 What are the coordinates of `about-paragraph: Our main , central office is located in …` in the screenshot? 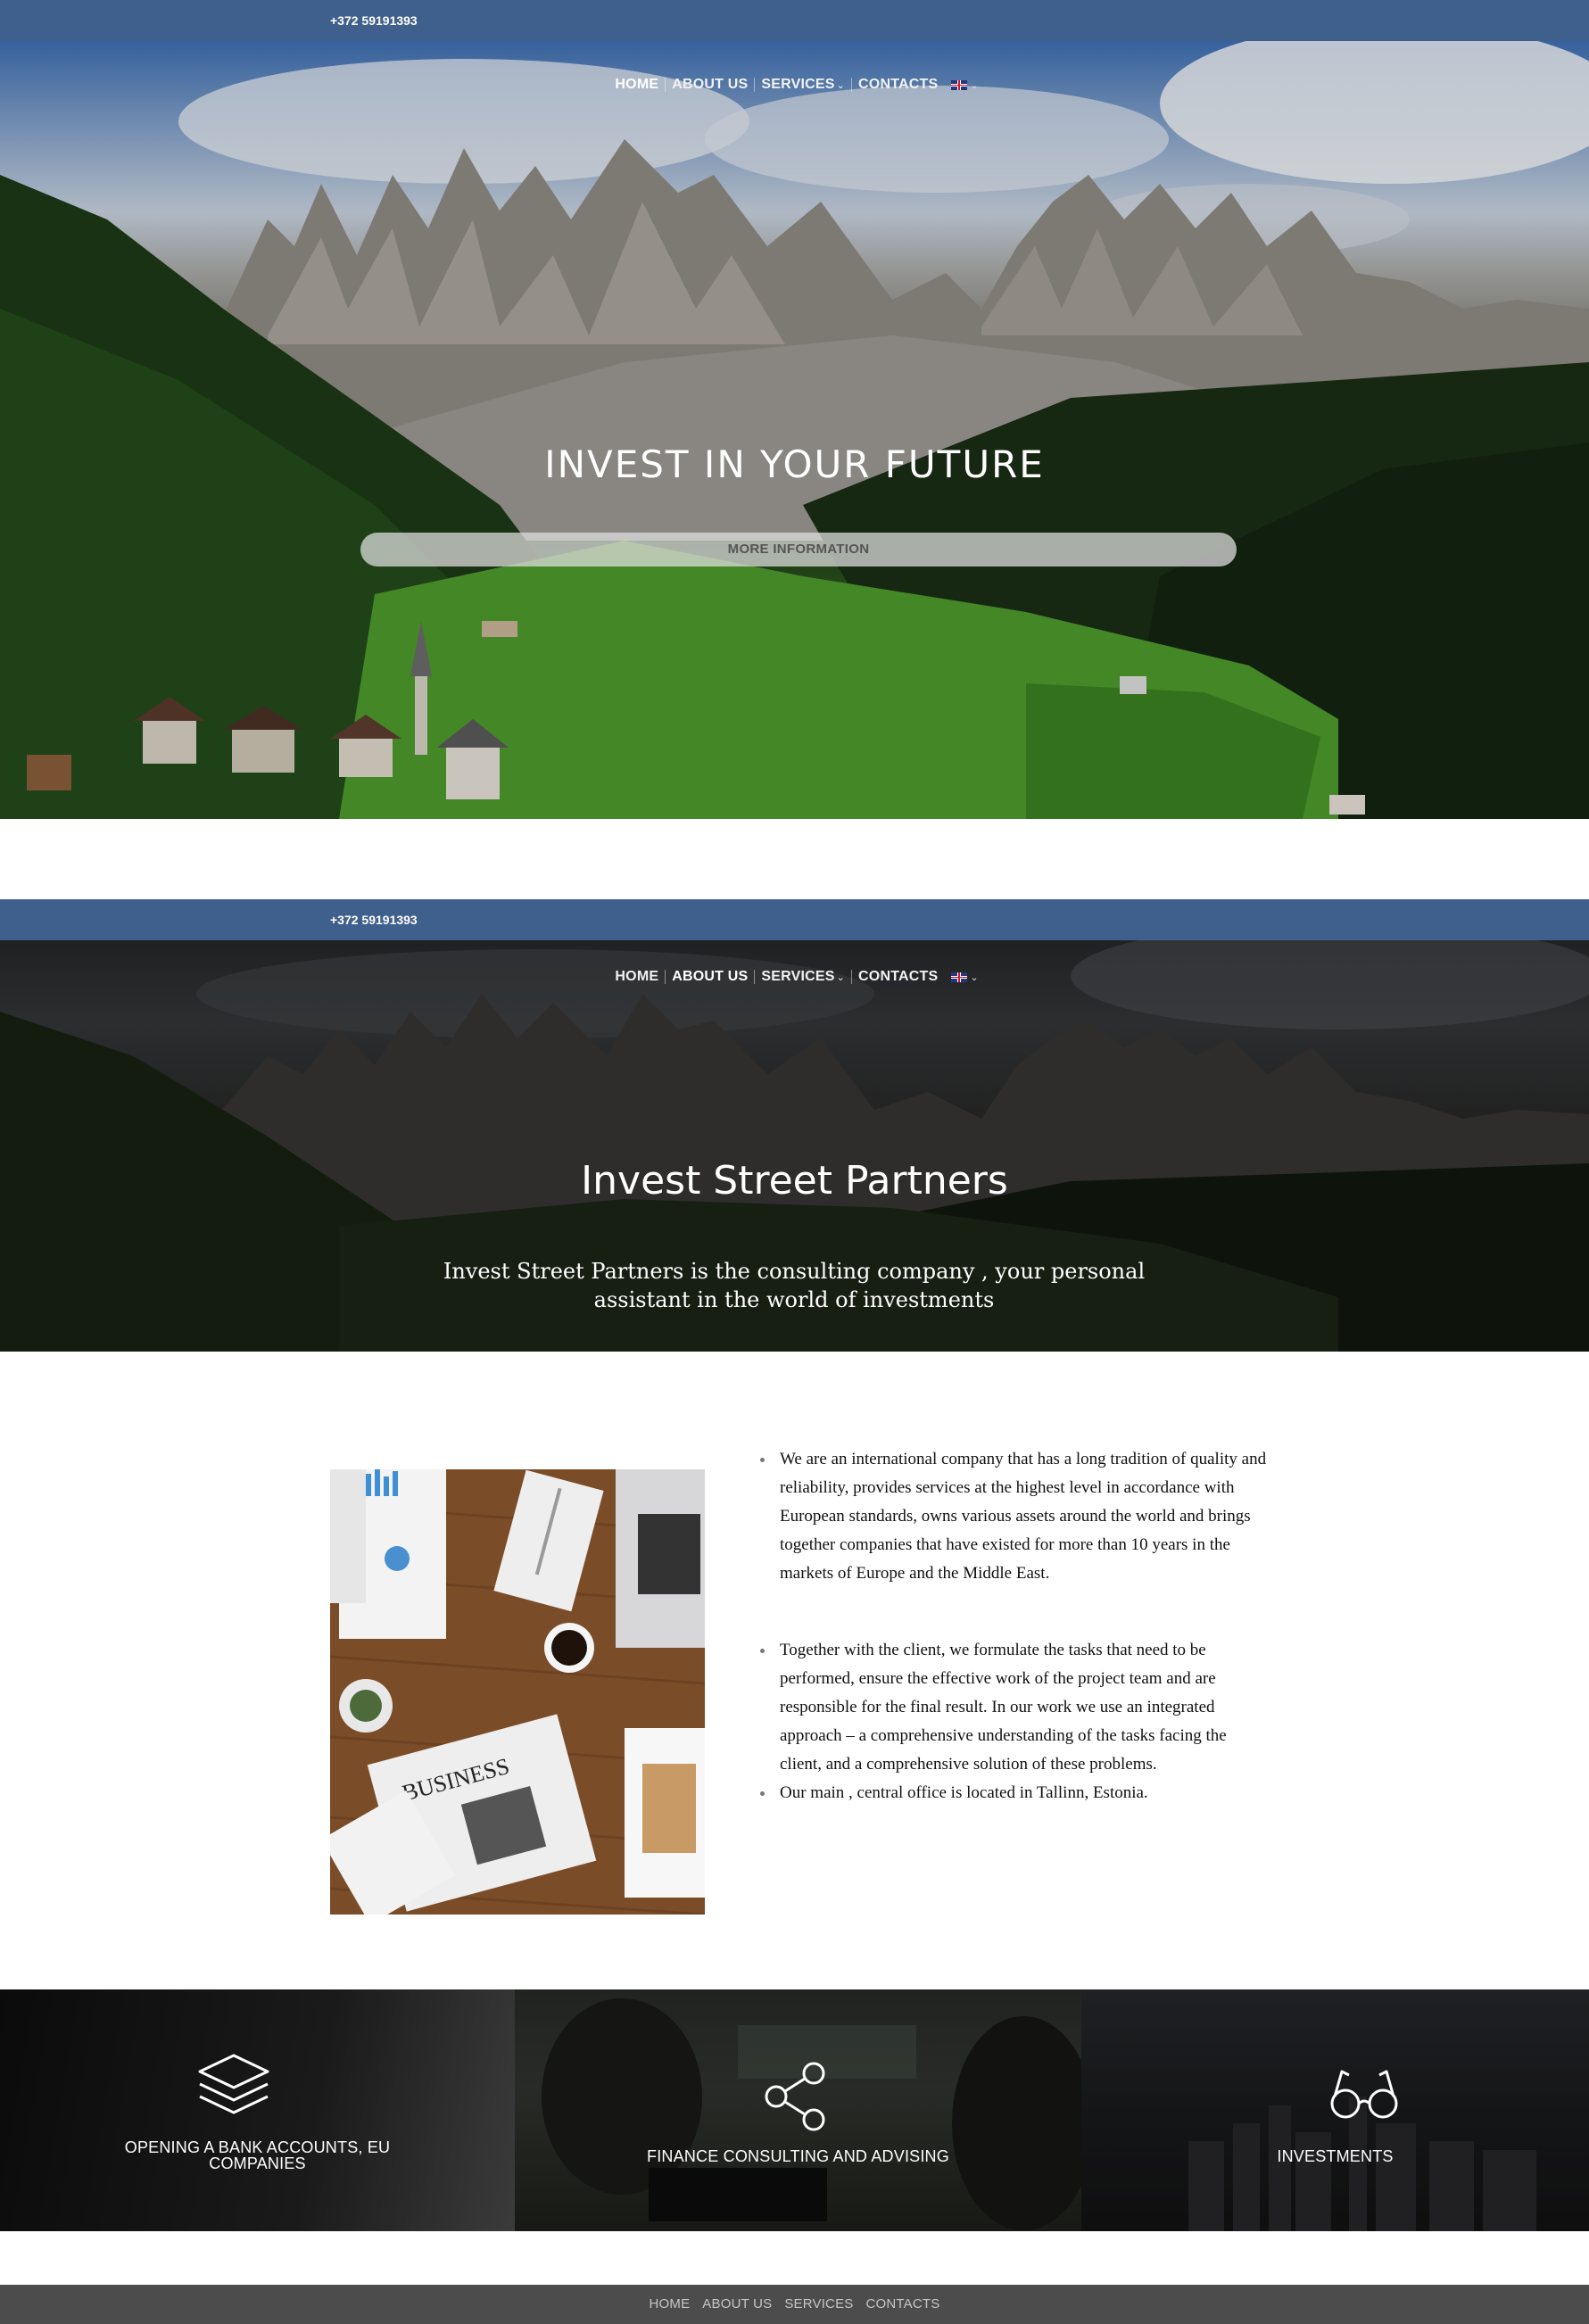 It's located at (1014, 1793).